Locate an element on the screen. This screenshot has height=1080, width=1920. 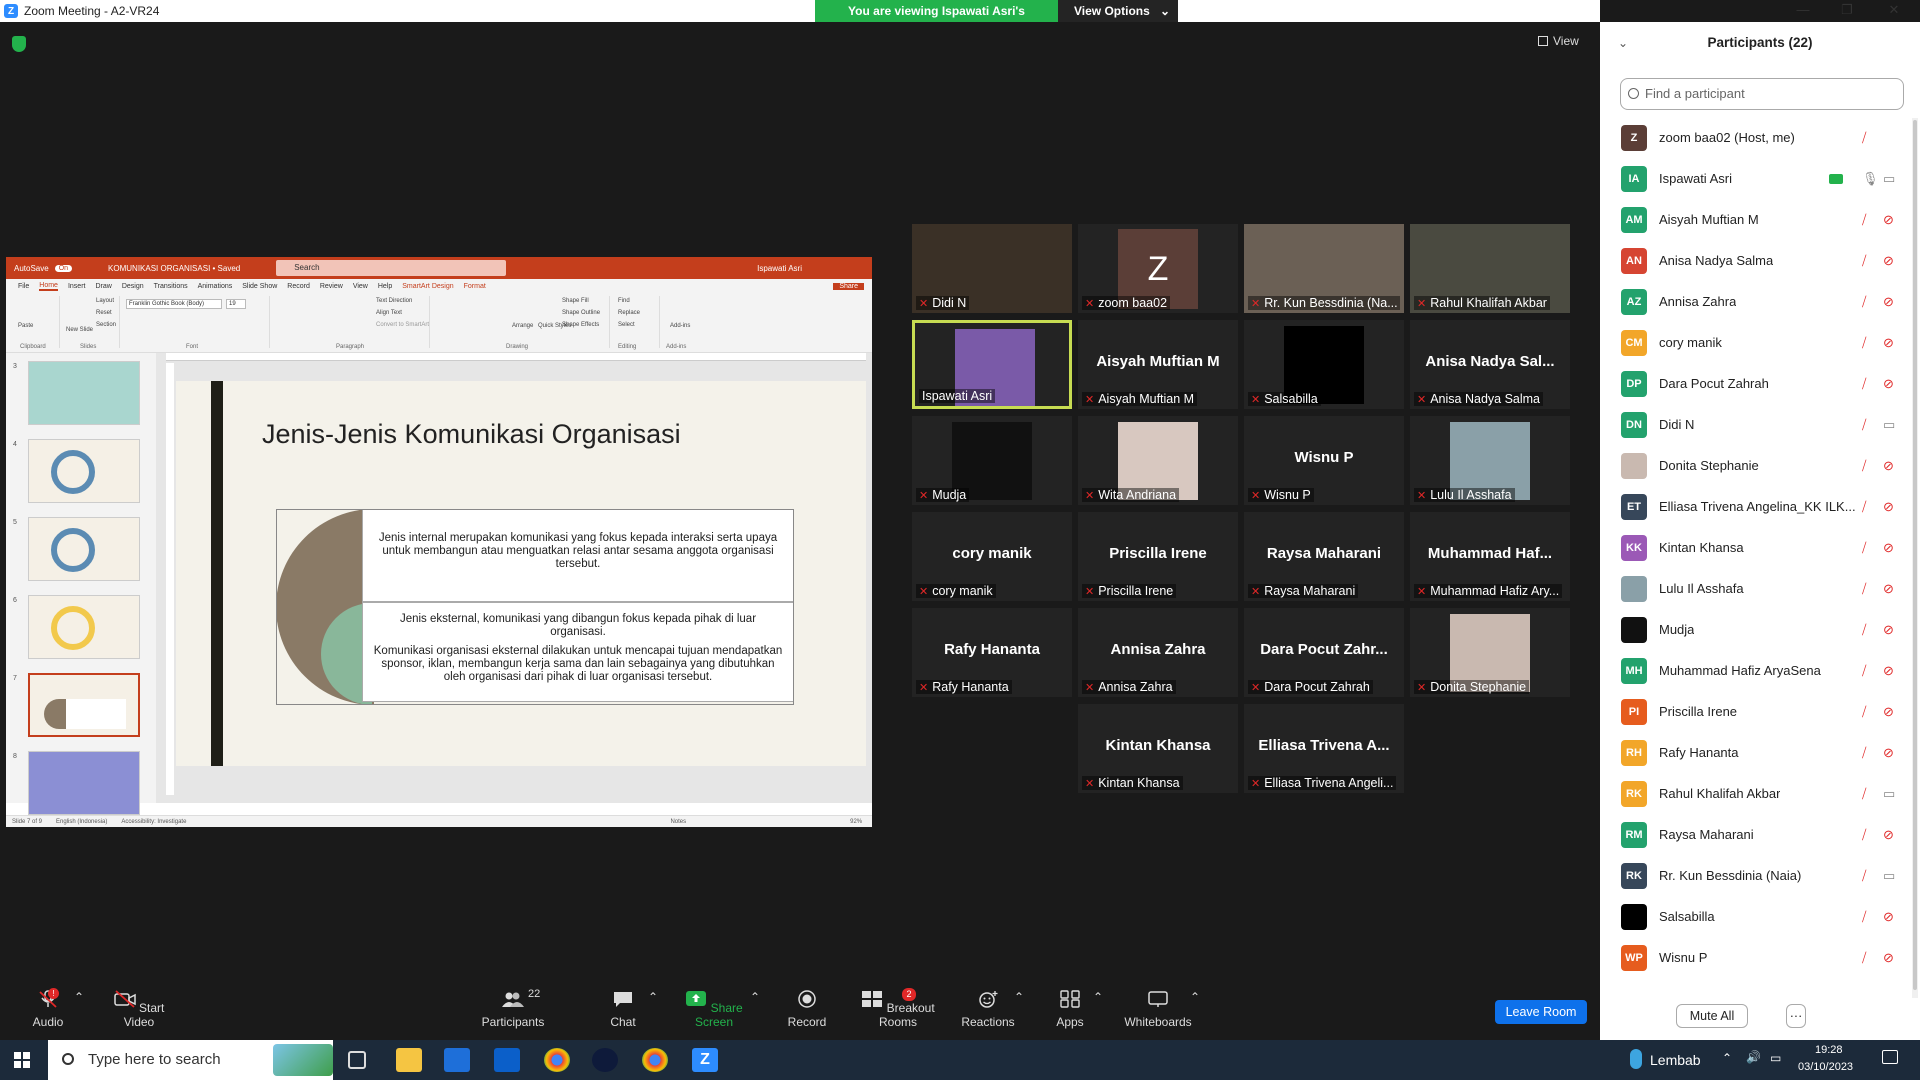
participant-row: WP Wisnu P ⧸ ⊘ is located at coordinates (1755, 957).